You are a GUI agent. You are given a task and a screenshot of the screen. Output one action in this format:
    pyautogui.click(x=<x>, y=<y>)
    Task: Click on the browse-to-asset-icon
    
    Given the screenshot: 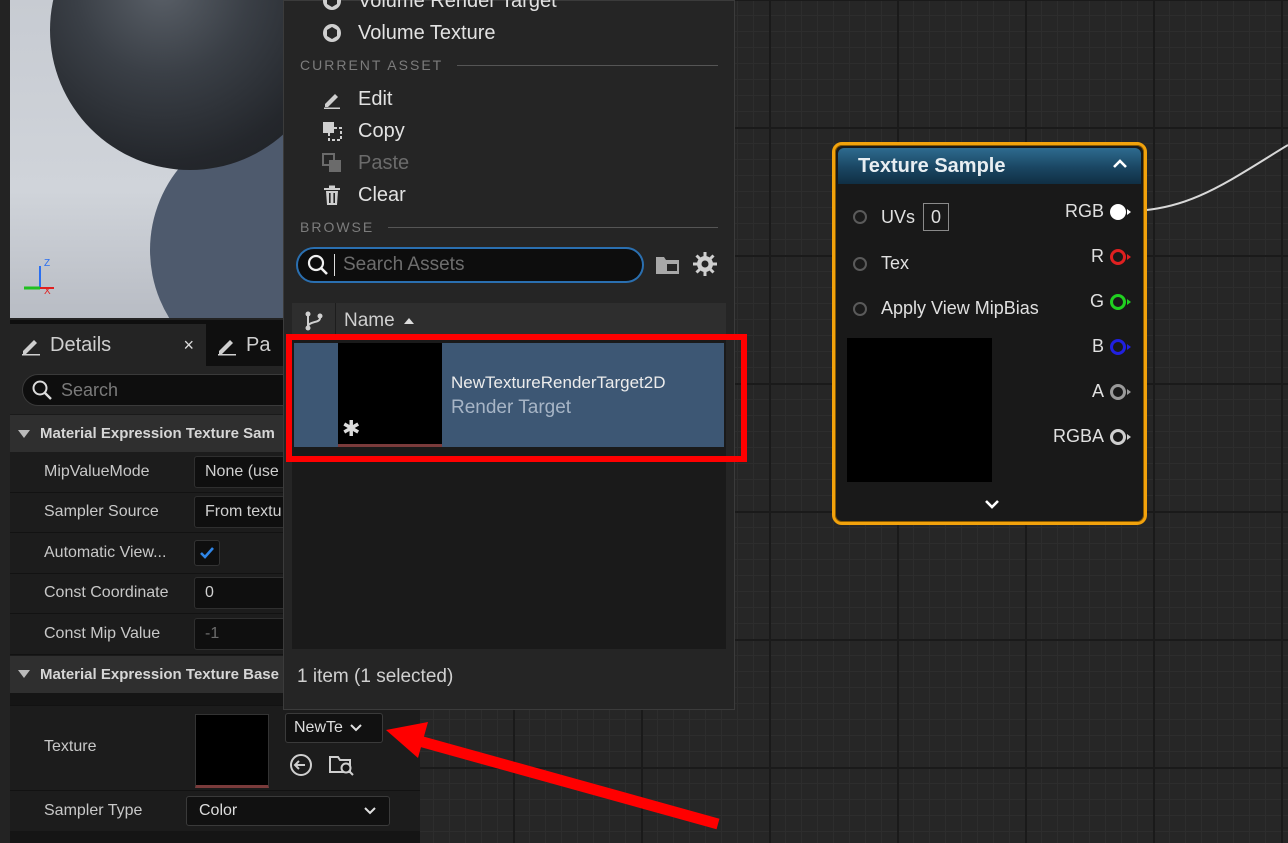 What is the action you would take?
    pyautogui.click(x=342, y=765)
    